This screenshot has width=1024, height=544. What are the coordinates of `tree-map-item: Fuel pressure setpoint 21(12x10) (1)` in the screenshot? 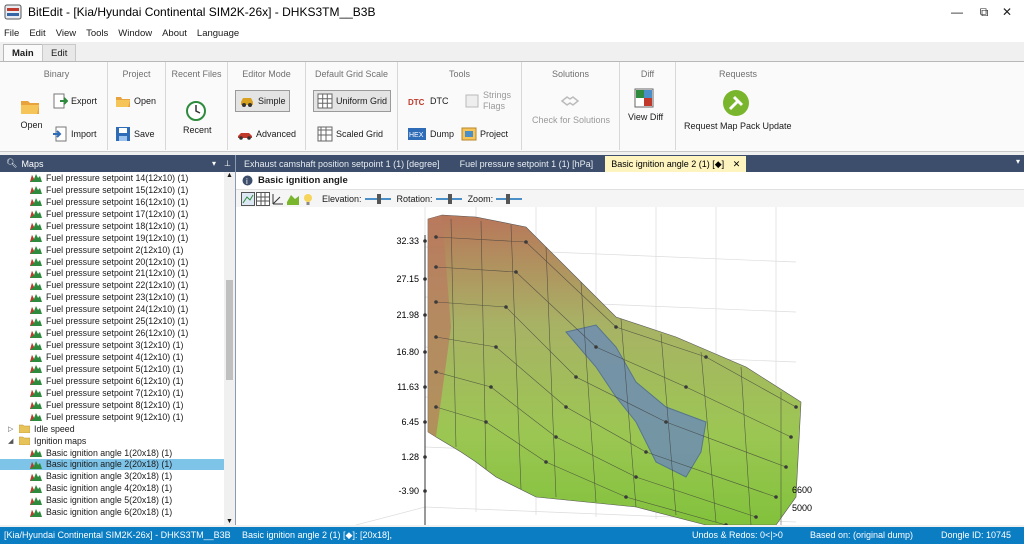 It's located at (112, 274).